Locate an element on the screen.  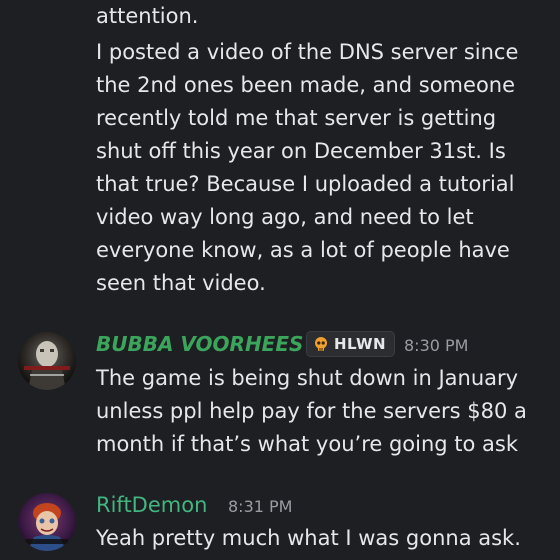
message-text-line: Yeah pretty much what I was gonna ask. is located at coordinates (308, 538).